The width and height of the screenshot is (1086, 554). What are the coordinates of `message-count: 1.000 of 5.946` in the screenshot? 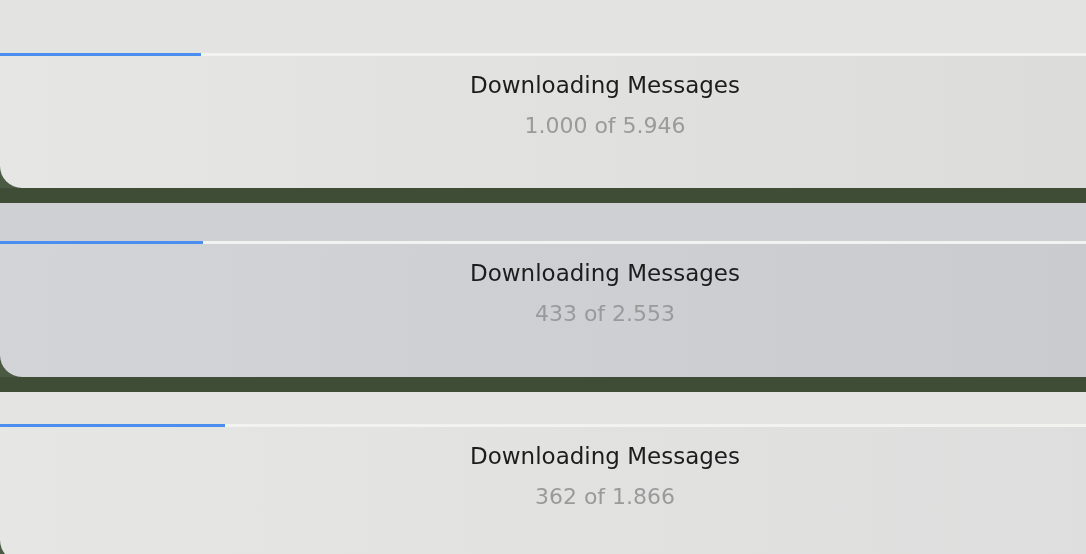 It's located at (605, 126).